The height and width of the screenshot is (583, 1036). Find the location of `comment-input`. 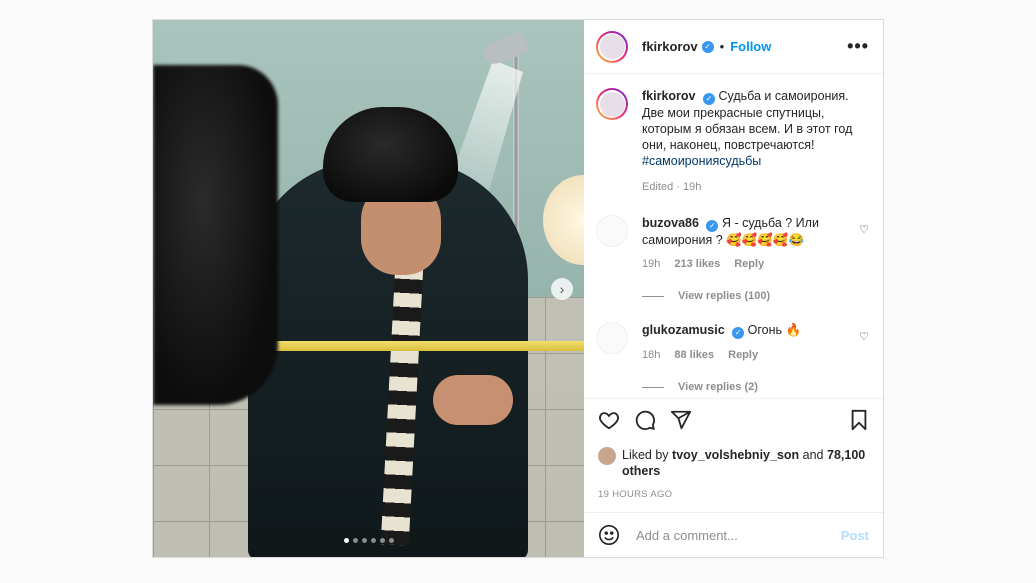

comment-input is located at coordinates (730, 535).